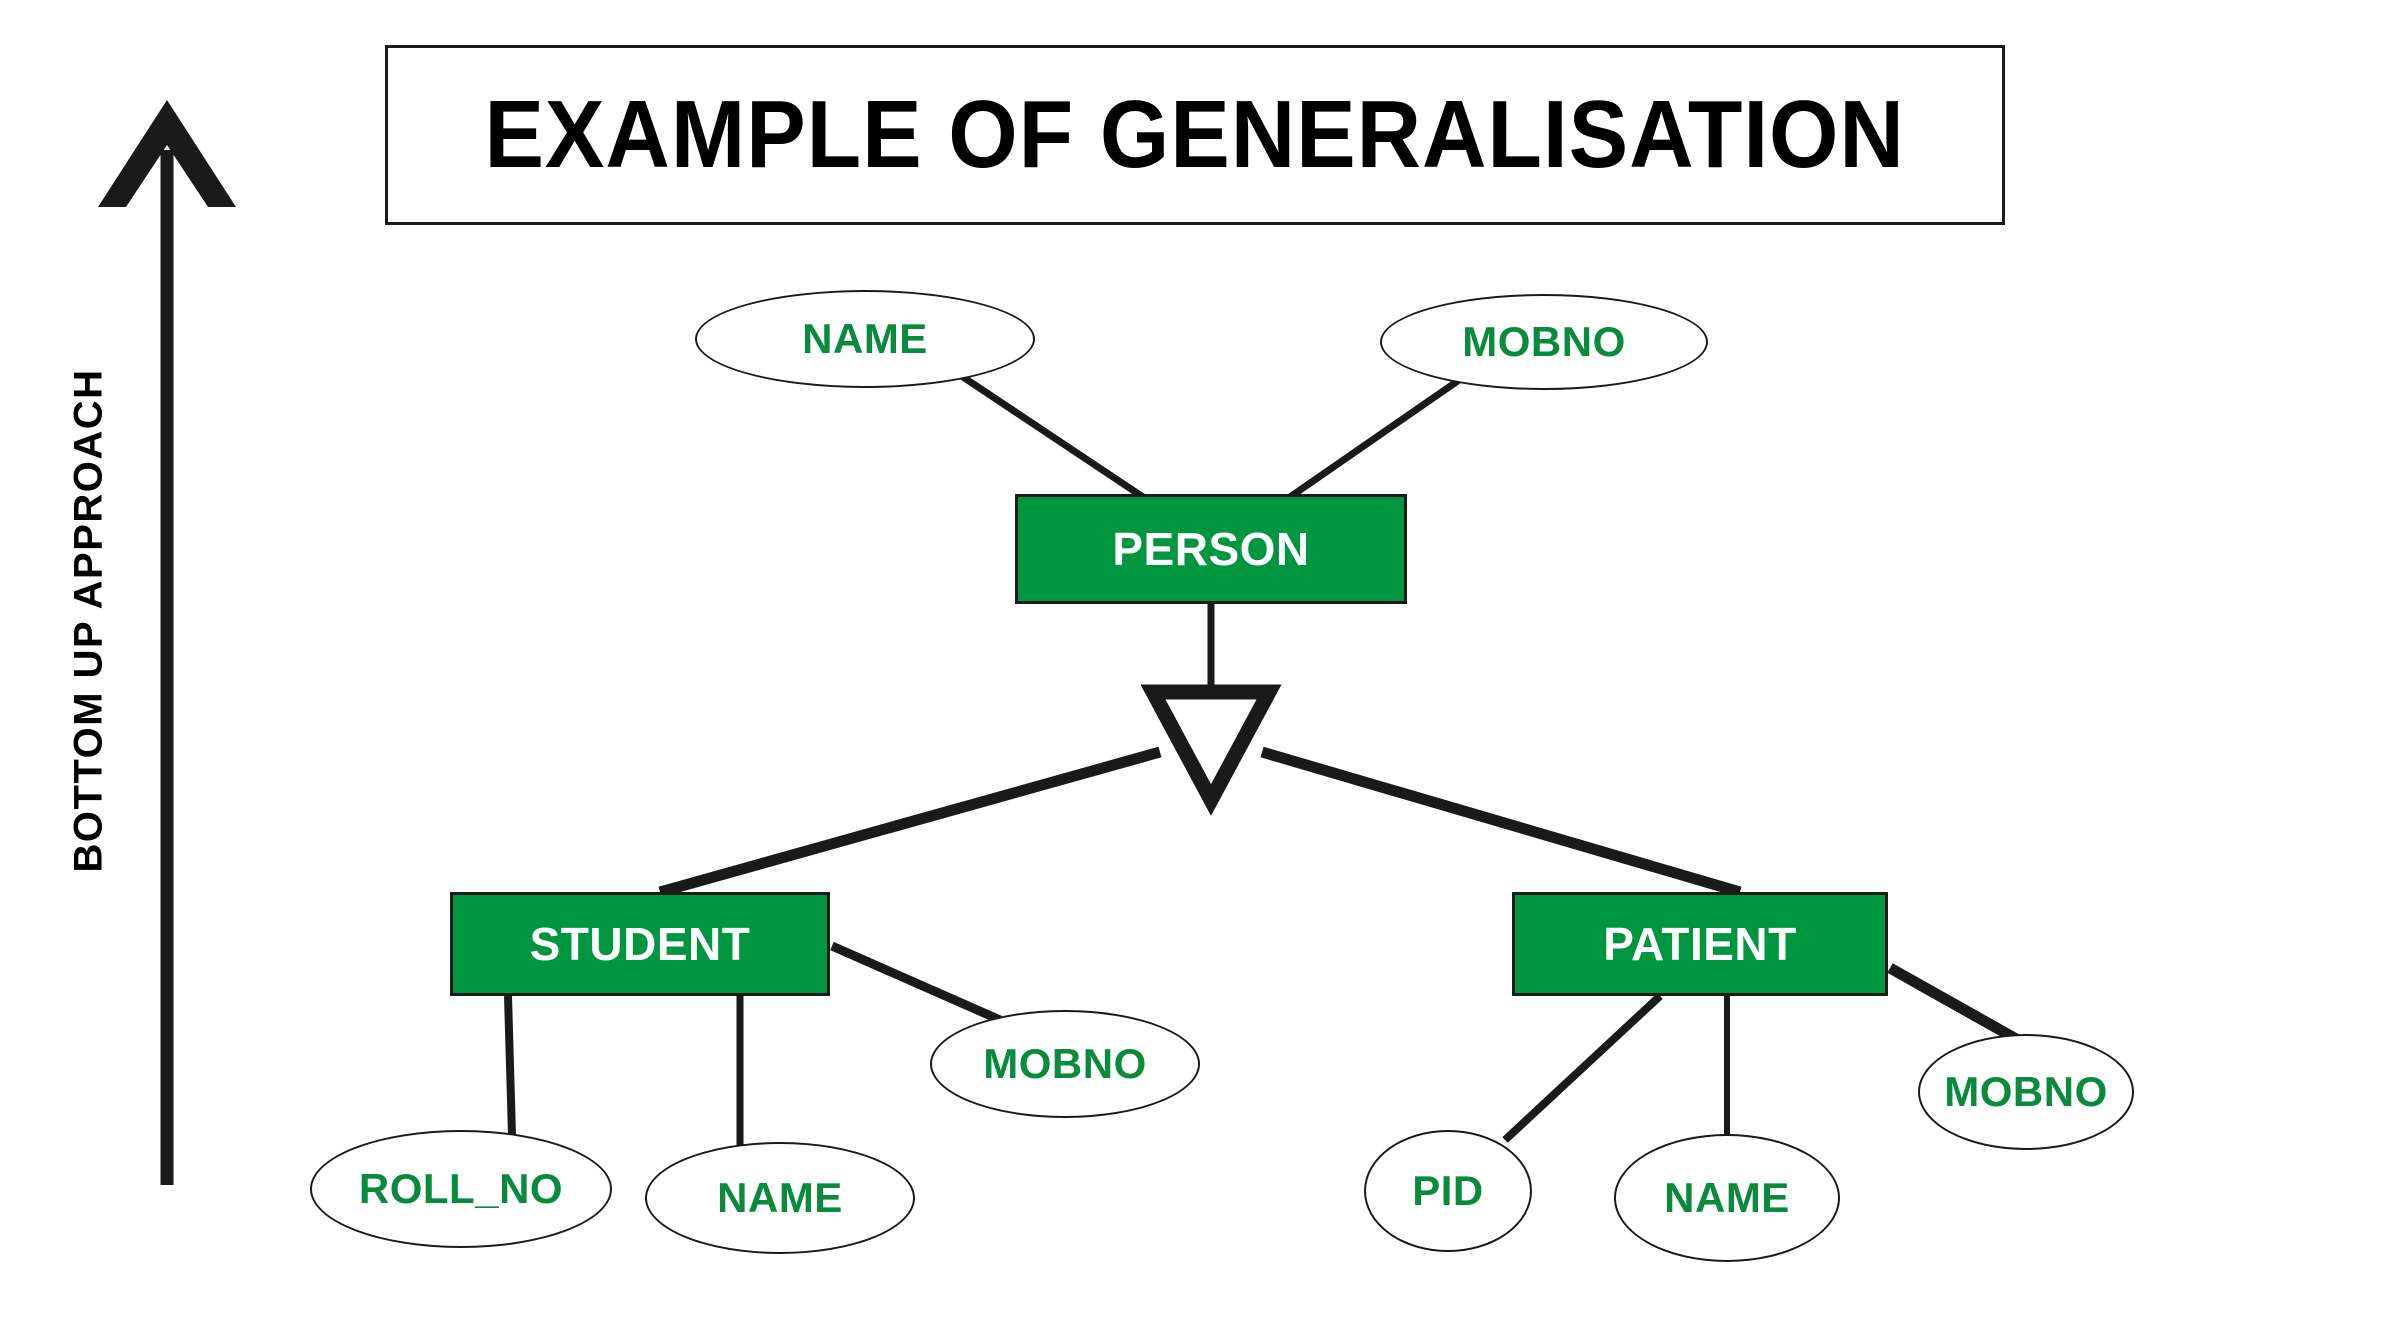 This screenshot has width=2392, height=1329. I want to click on connector-student-rollno, so click(510, 1065).